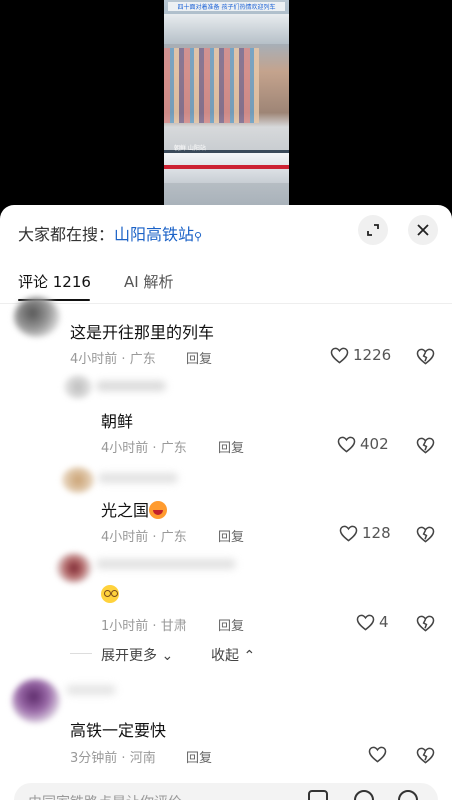  I want to click on thread-line, so click(81, 653).